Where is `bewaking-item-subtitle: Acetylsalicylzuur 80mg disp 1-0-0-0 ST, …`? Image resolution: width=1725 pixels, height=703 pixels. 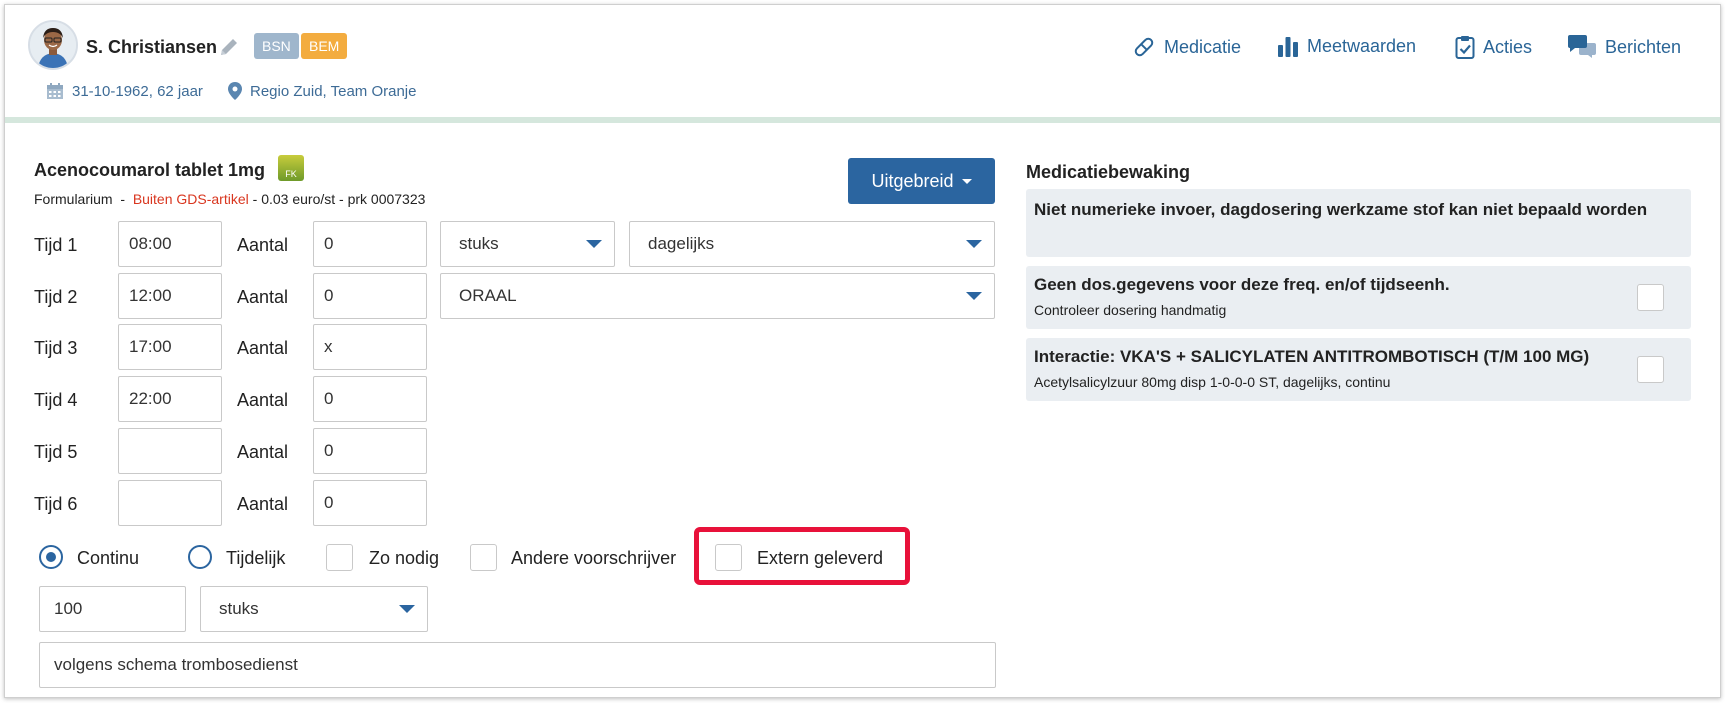 bewaking-item-subtitle: Acetylsalicylzuur 80mg disp 1-0-0-0 ST, … is located at coordinates (1212, 382).